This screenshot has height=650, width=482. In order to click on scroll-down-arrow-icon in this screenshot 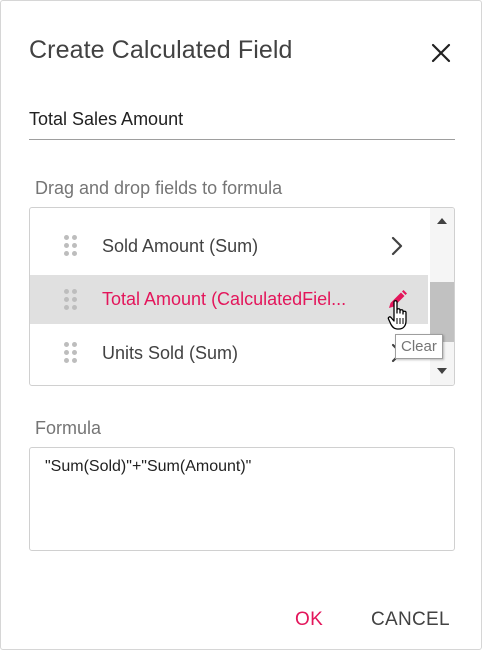, I will do `click(442, 371)`.